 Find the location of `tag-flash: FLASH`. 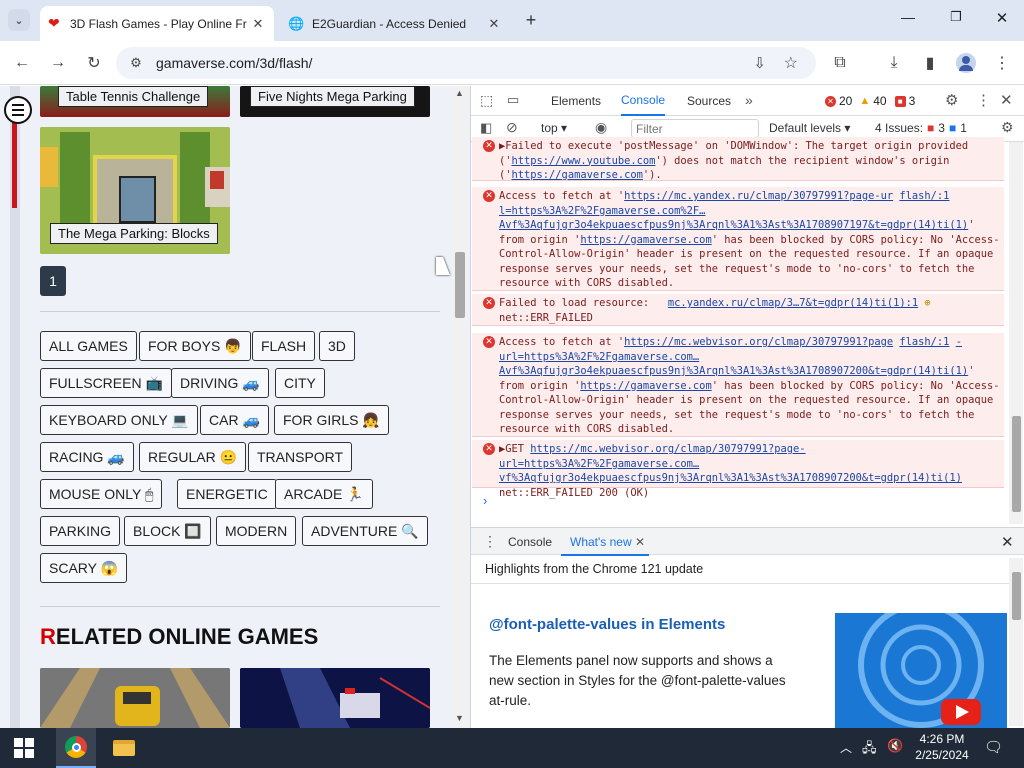

tag-flash: FLASH is located at coordinates (284, 346).